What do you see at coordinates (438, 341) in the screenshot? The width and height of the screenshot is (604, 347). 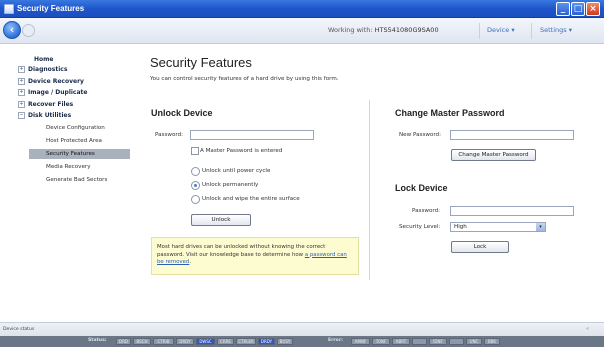 I see `error-register-bit: IDNF` at bounding box center [438, 341].